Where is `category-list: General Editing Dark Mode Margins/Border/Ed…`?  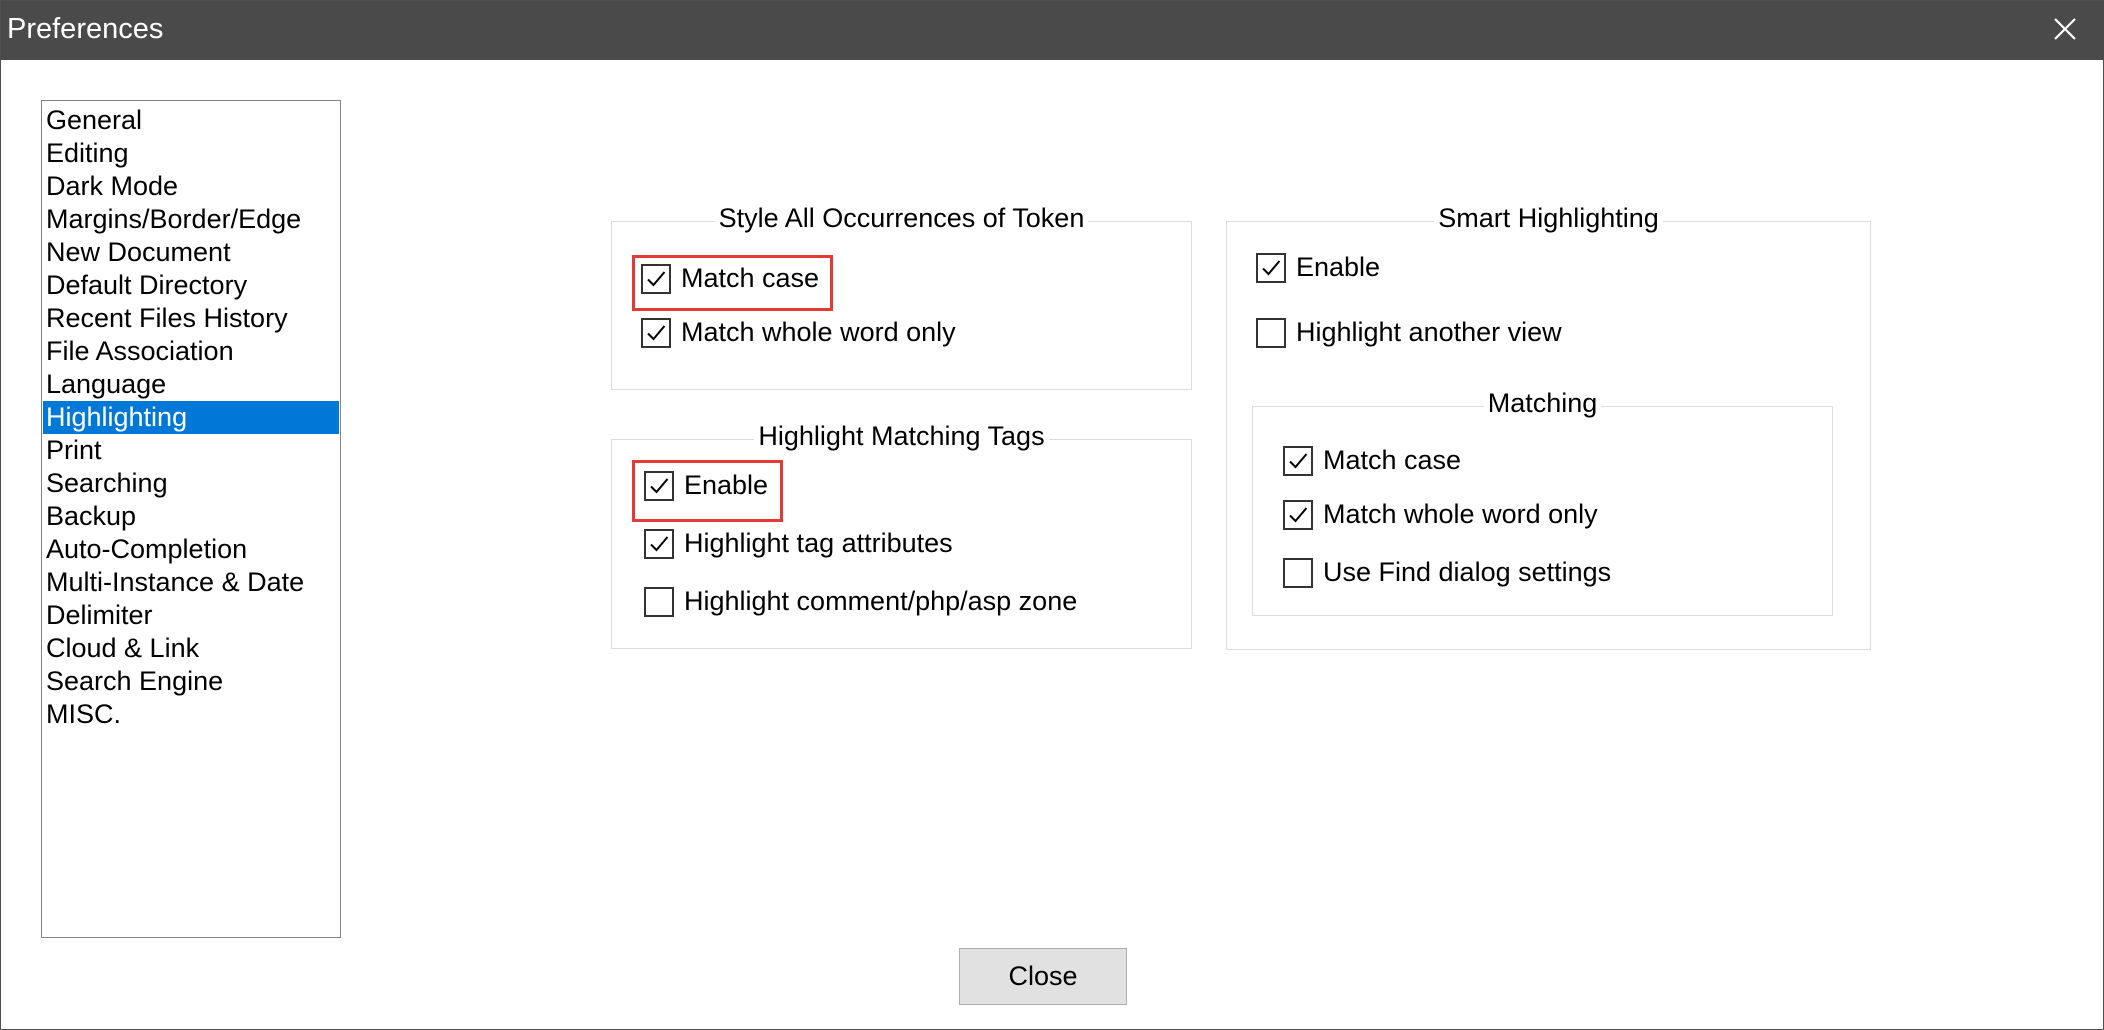
category-list: General Editing Dark Mode Margins/Border/Ed… is located at coordinates (191, 519).